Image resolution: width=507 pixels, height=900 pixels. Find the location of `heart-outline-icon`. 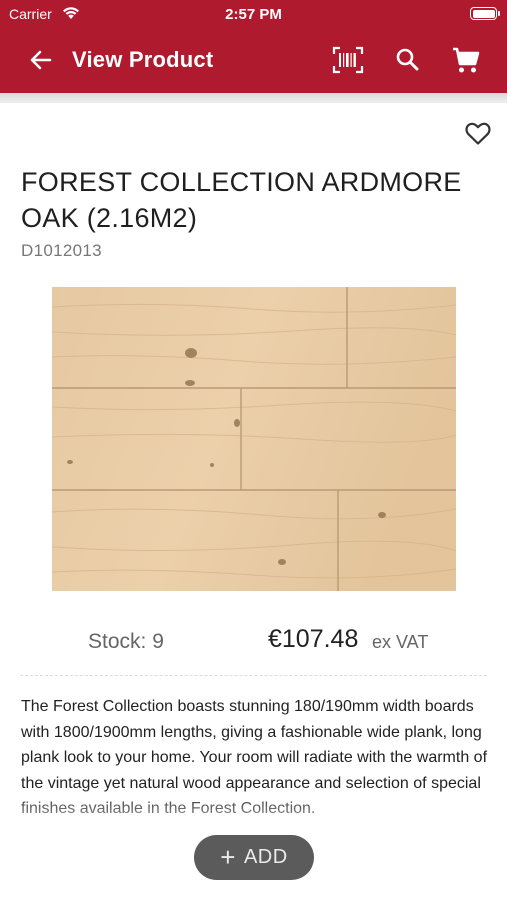

heart-outline-icon is located at coordinates (478, 133).